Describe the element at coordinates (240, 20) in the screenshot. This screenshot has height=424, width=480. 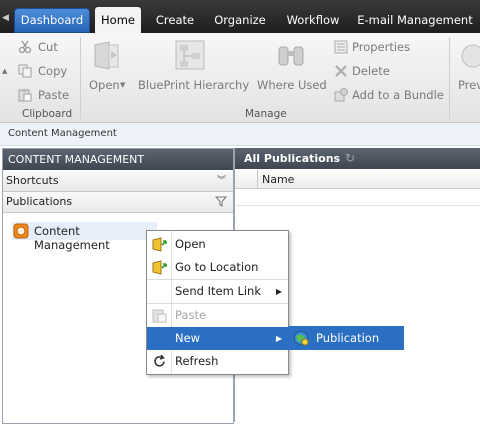
I see `tab-organize: Organize` at that location.